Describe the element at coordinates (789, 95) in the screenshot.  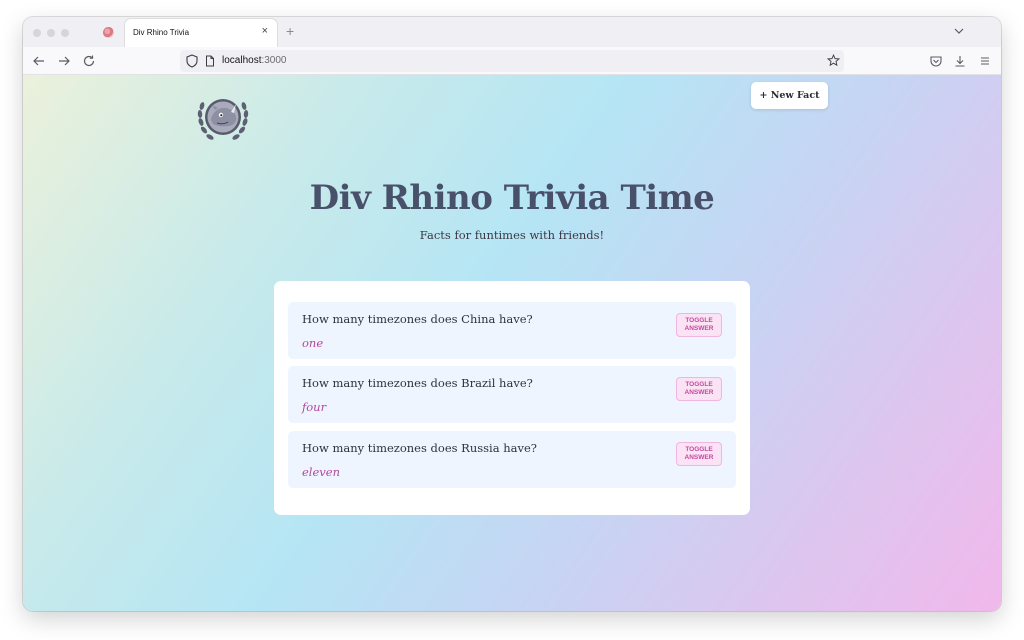
I see `new-fact-button: + New Fact` at that location.